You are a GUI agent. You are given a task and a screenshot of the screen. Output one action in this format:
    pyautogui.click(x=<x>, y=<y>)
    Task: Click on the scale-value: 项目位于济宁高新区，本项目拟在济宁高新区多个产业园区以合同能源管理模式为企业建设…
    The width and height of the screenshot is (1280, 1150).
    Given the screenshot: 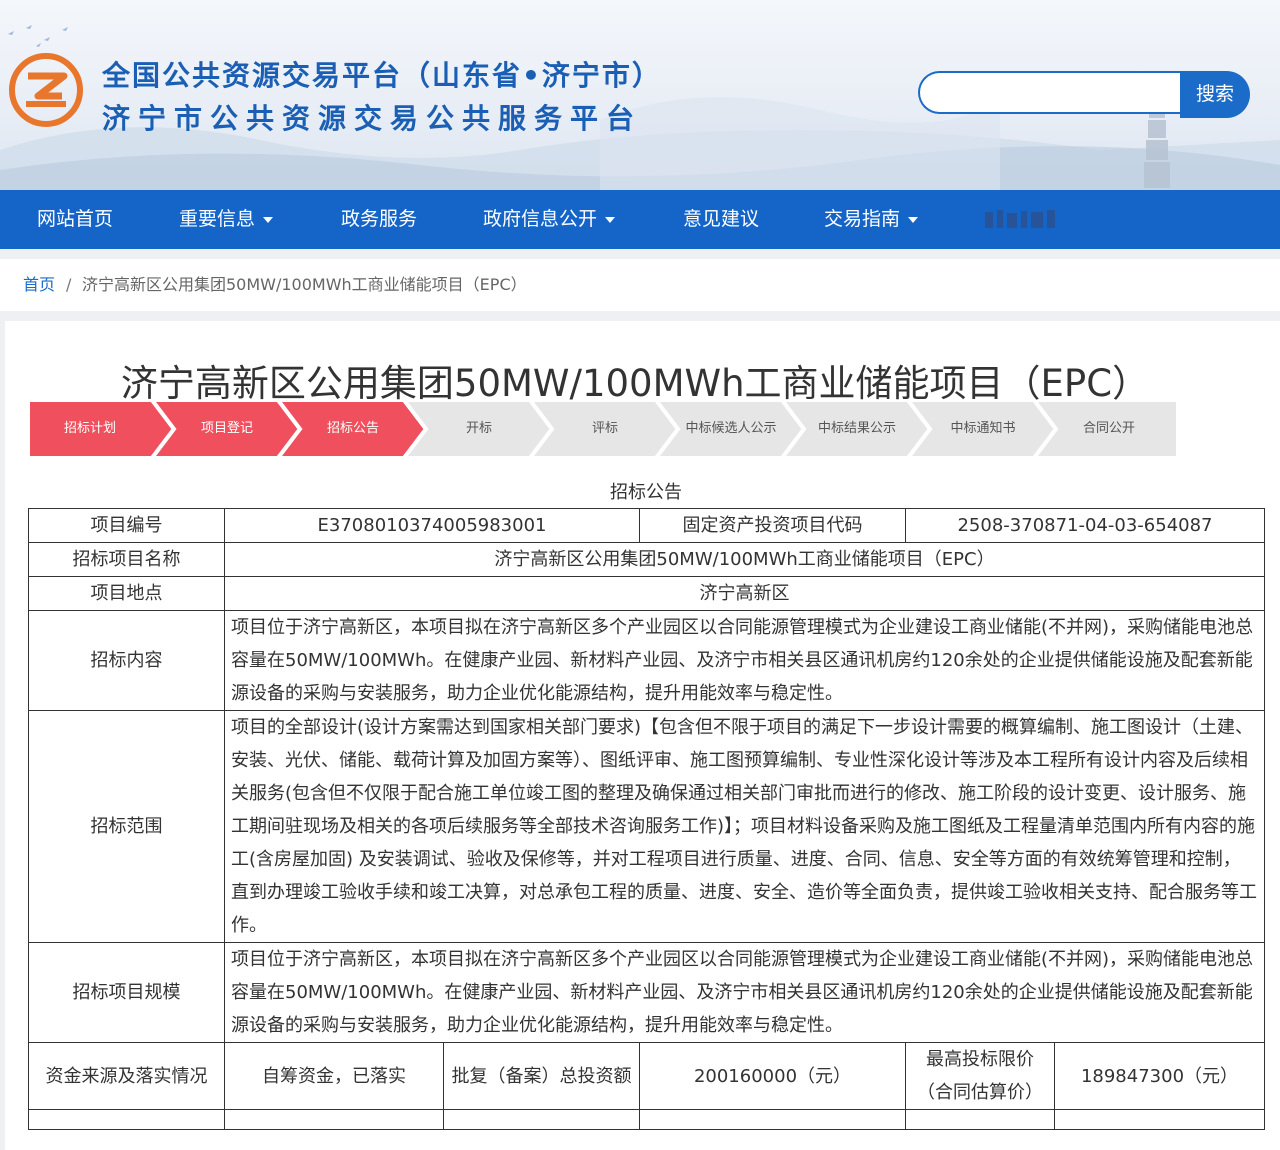 What is the action you would take?
    pyautogui.click(x=744, y=992)
    